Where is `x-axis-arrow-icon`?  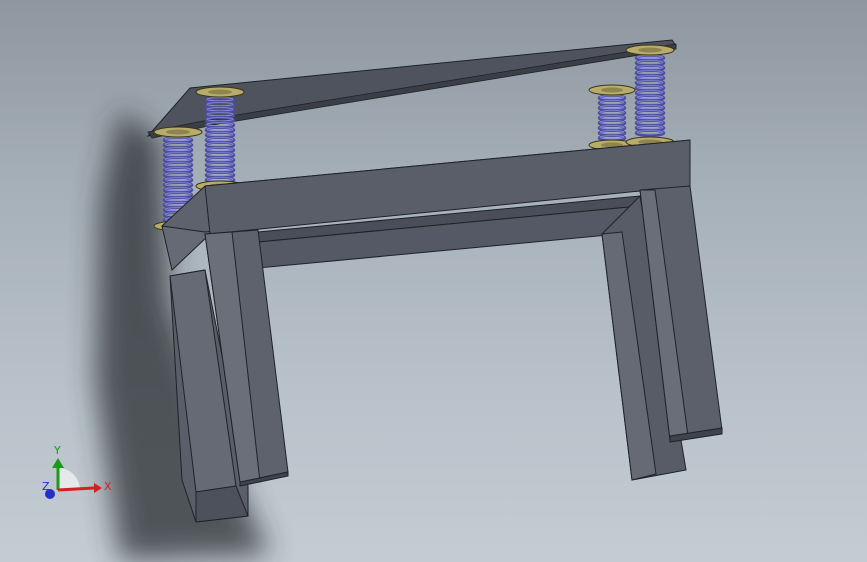
x-axis-arrow-icon is located at coordinates (98, 488).